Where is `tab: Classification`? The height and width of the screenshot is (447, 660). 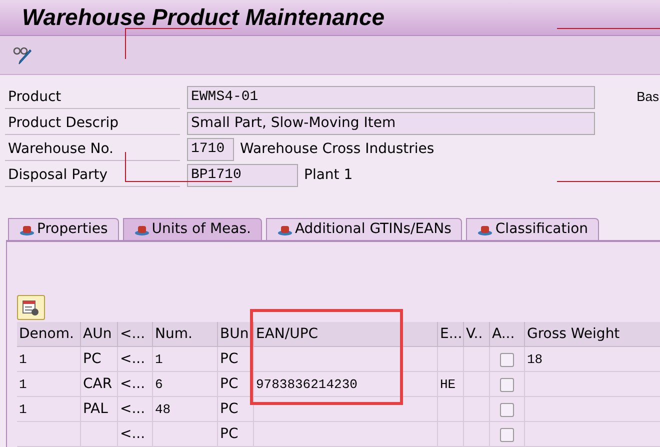 tab: Classification is located at coordinates (533, 229).